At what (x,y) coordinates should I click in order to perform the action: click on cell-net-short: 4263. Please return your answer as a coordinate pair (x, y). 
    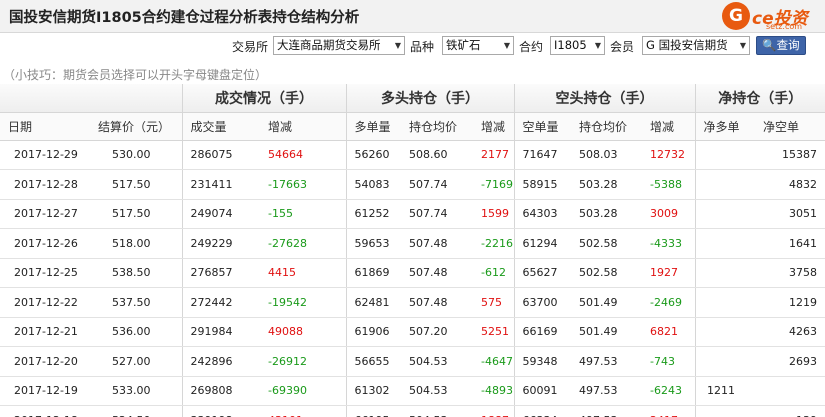
    Looking at the image, I should click on (790, 332).